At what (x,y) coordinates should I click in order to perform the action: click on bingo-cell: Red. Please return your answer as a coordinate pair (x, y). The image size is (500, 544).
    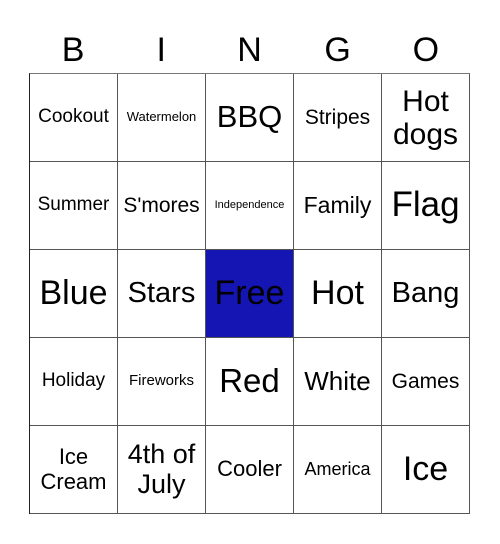
    Looking at the image, I should click on (250, 382).